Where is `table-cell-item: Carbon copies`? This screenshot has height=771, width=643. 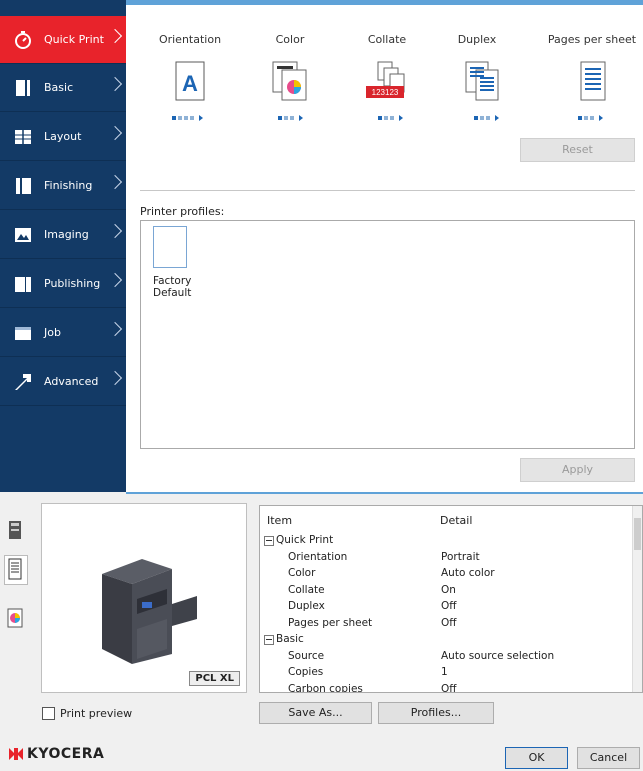
table-cell-item: Carbon copies is located at coordinates (325, 687).